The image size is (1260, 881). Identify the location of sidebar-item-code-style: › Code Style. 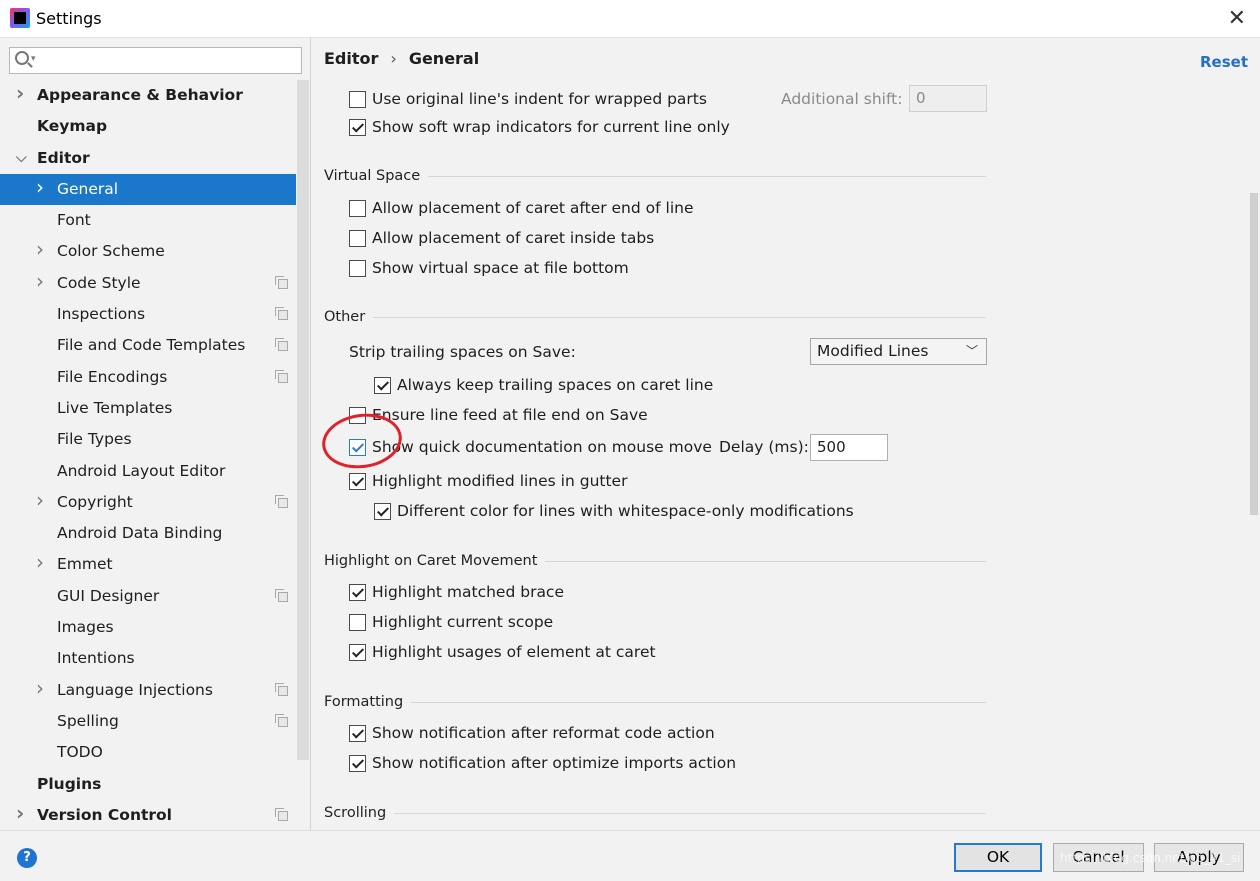
(148, 283).